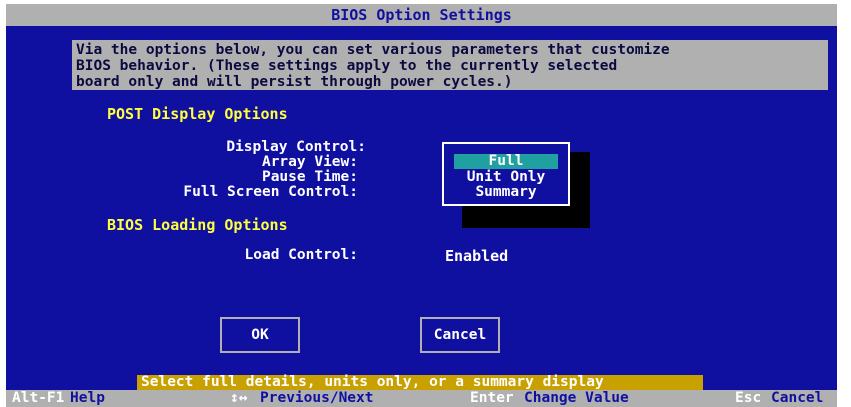  What do you see at coordinates (506, 177) in the screenshot?
I see `option-unit-only: Unit Only` at bounding box center [506, 177].